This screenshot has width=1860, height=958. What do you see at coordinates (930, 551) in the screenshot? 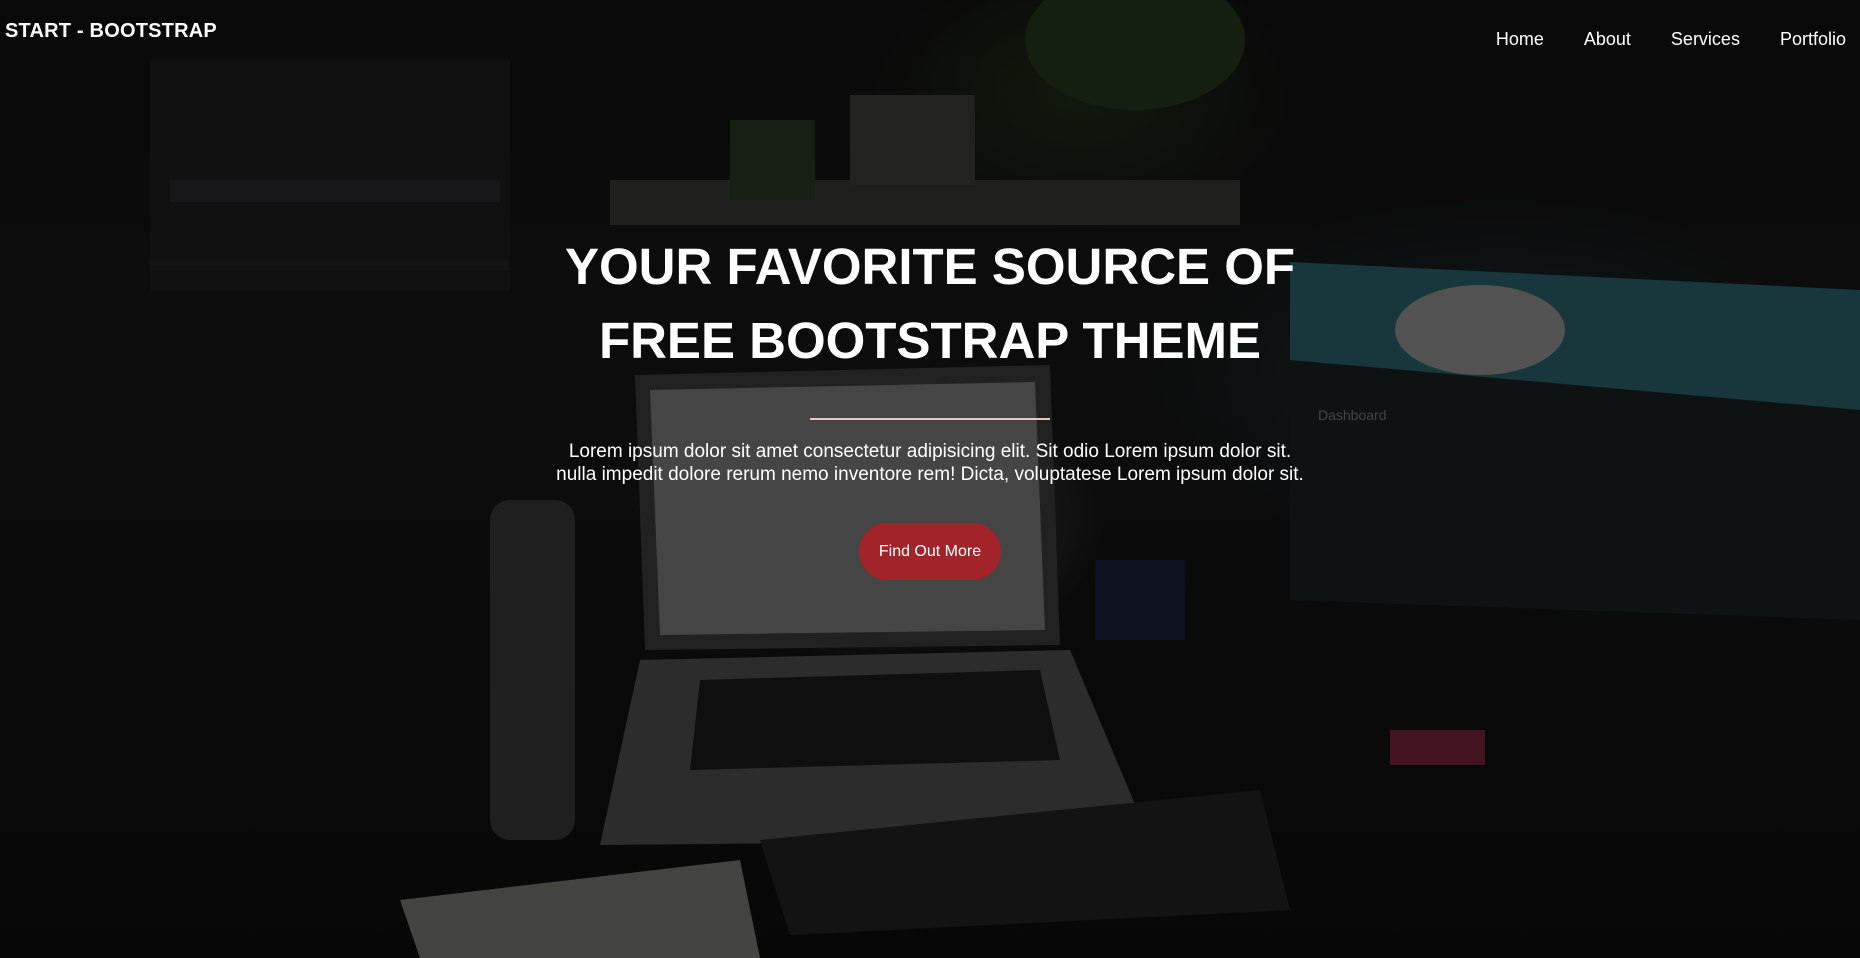
I see `find-out-more-button: Find Out More` at bounding box center [930, 551].